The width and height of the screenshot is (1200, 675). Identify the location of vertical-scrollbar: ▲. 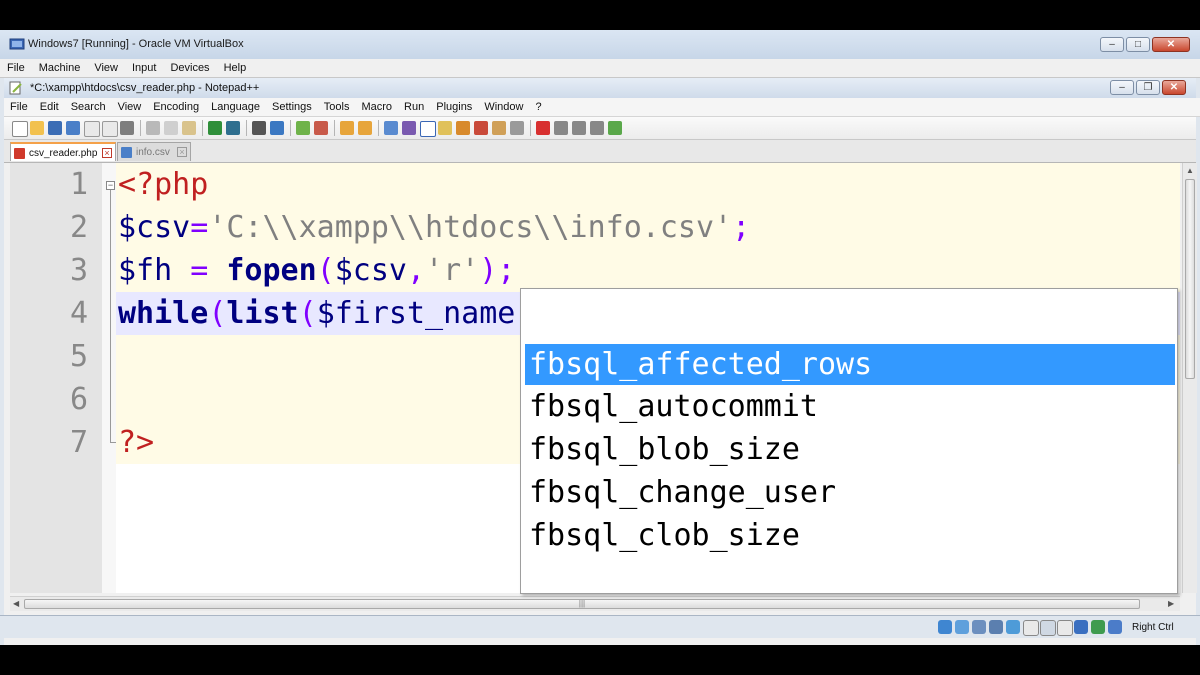
(1189, 378).